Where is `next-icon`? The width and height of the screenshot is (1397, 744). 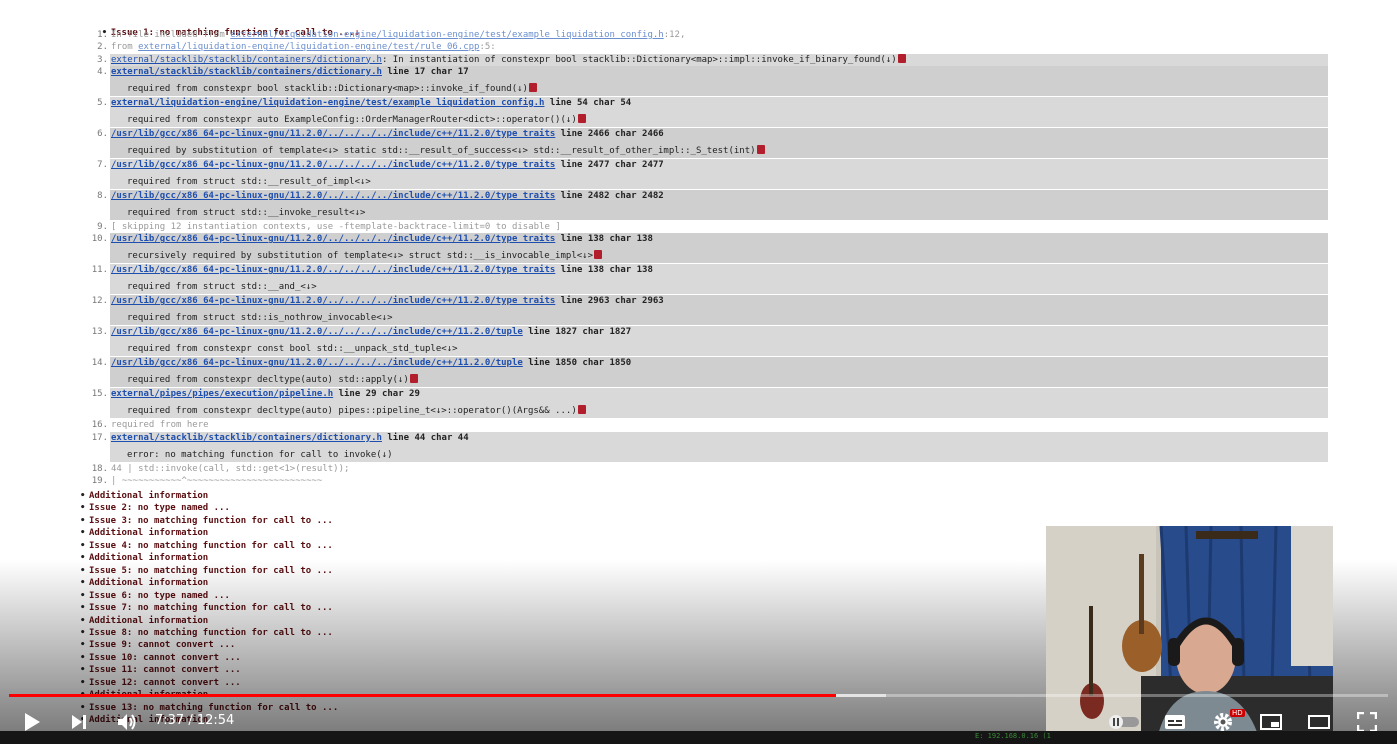 next-icon is located at coordinates (79, 722).